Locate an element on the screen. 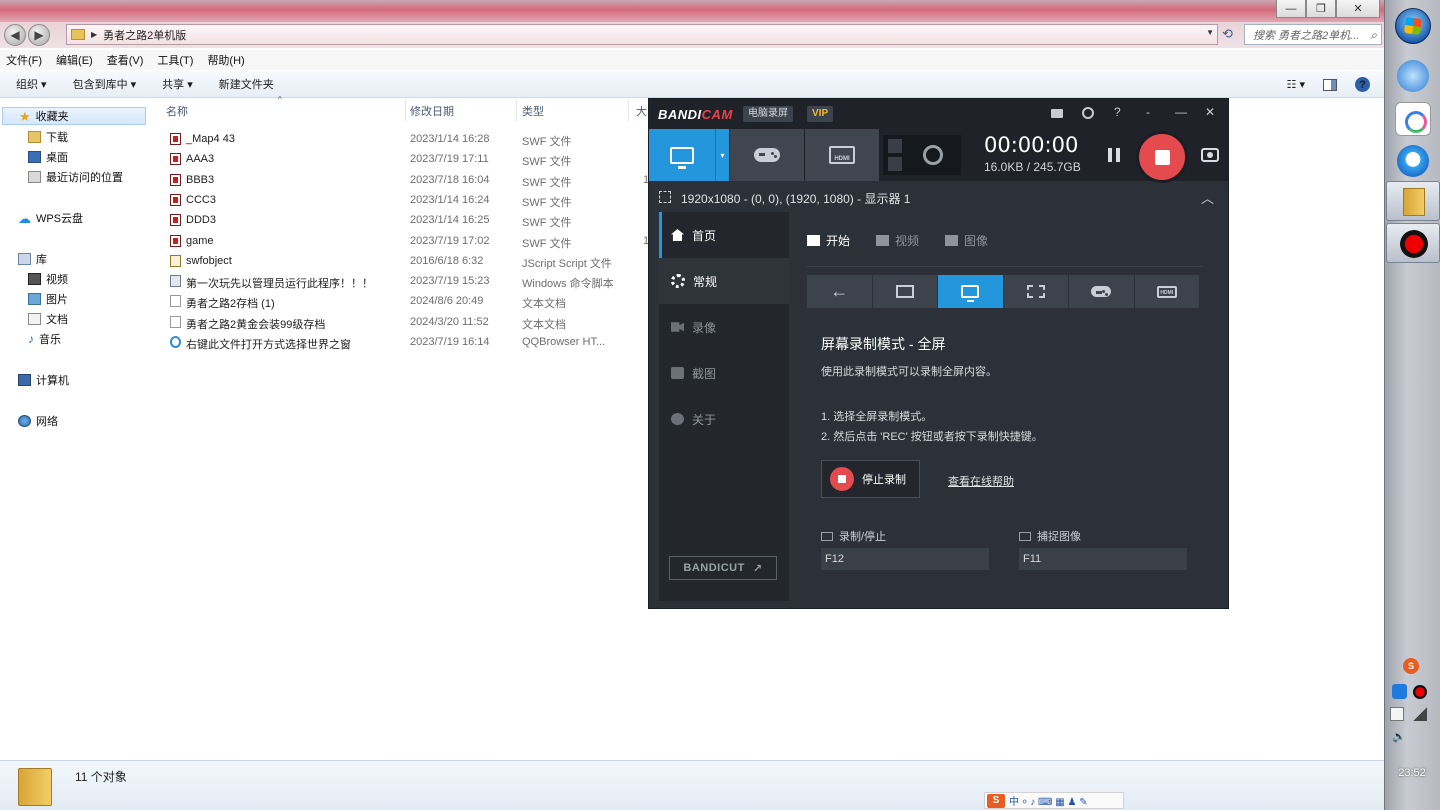  browser-icon is located at coordinates (1413, 76).